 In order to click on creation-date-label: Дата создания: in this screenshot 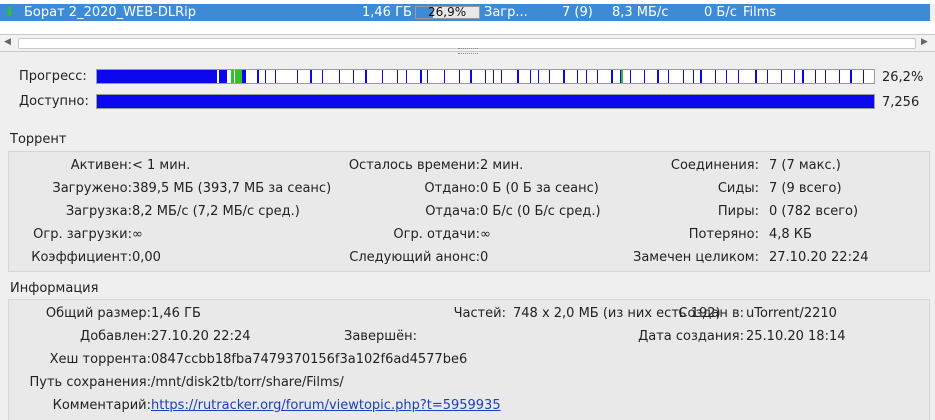, I will do `click(691, 336)`.